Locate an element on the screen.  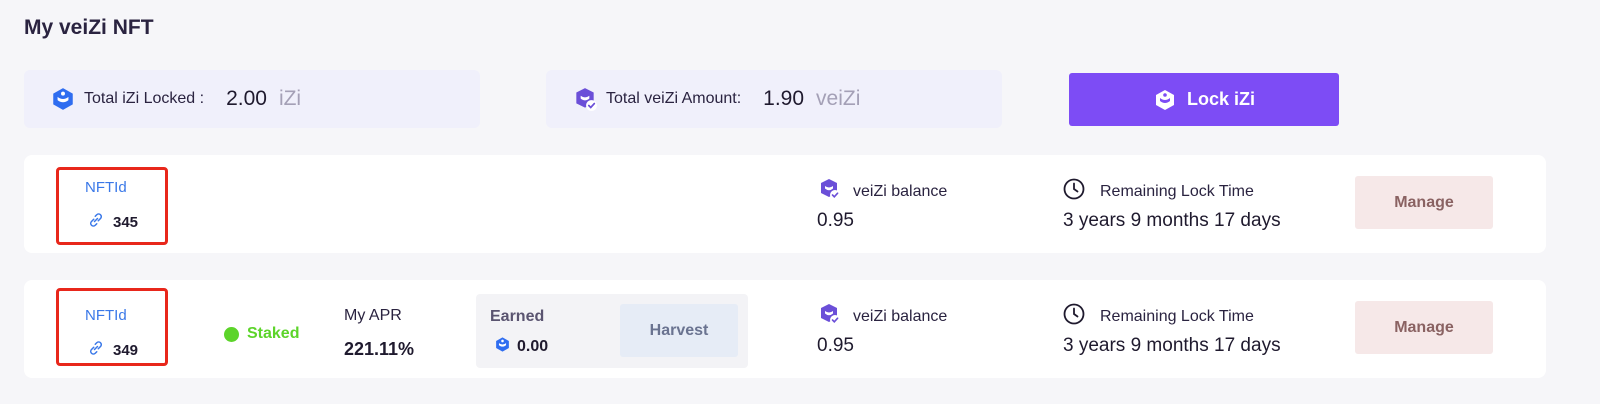
nft-id-value: 349 is located at coordinates (126, 350).